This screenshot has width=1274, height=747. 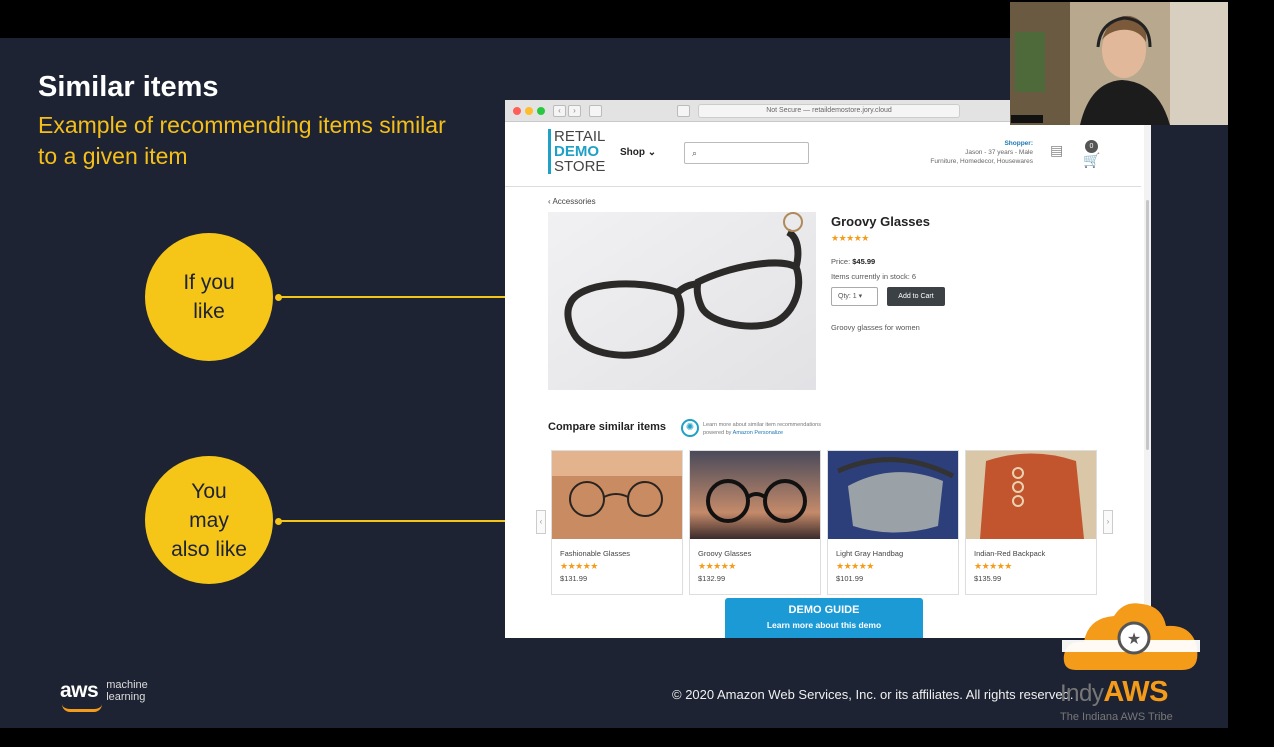 What do you see at coordinates (874, 276) in the screenshot?
I see `stock-count: Items currently in stock: 6` at bounding box center [874, 276].